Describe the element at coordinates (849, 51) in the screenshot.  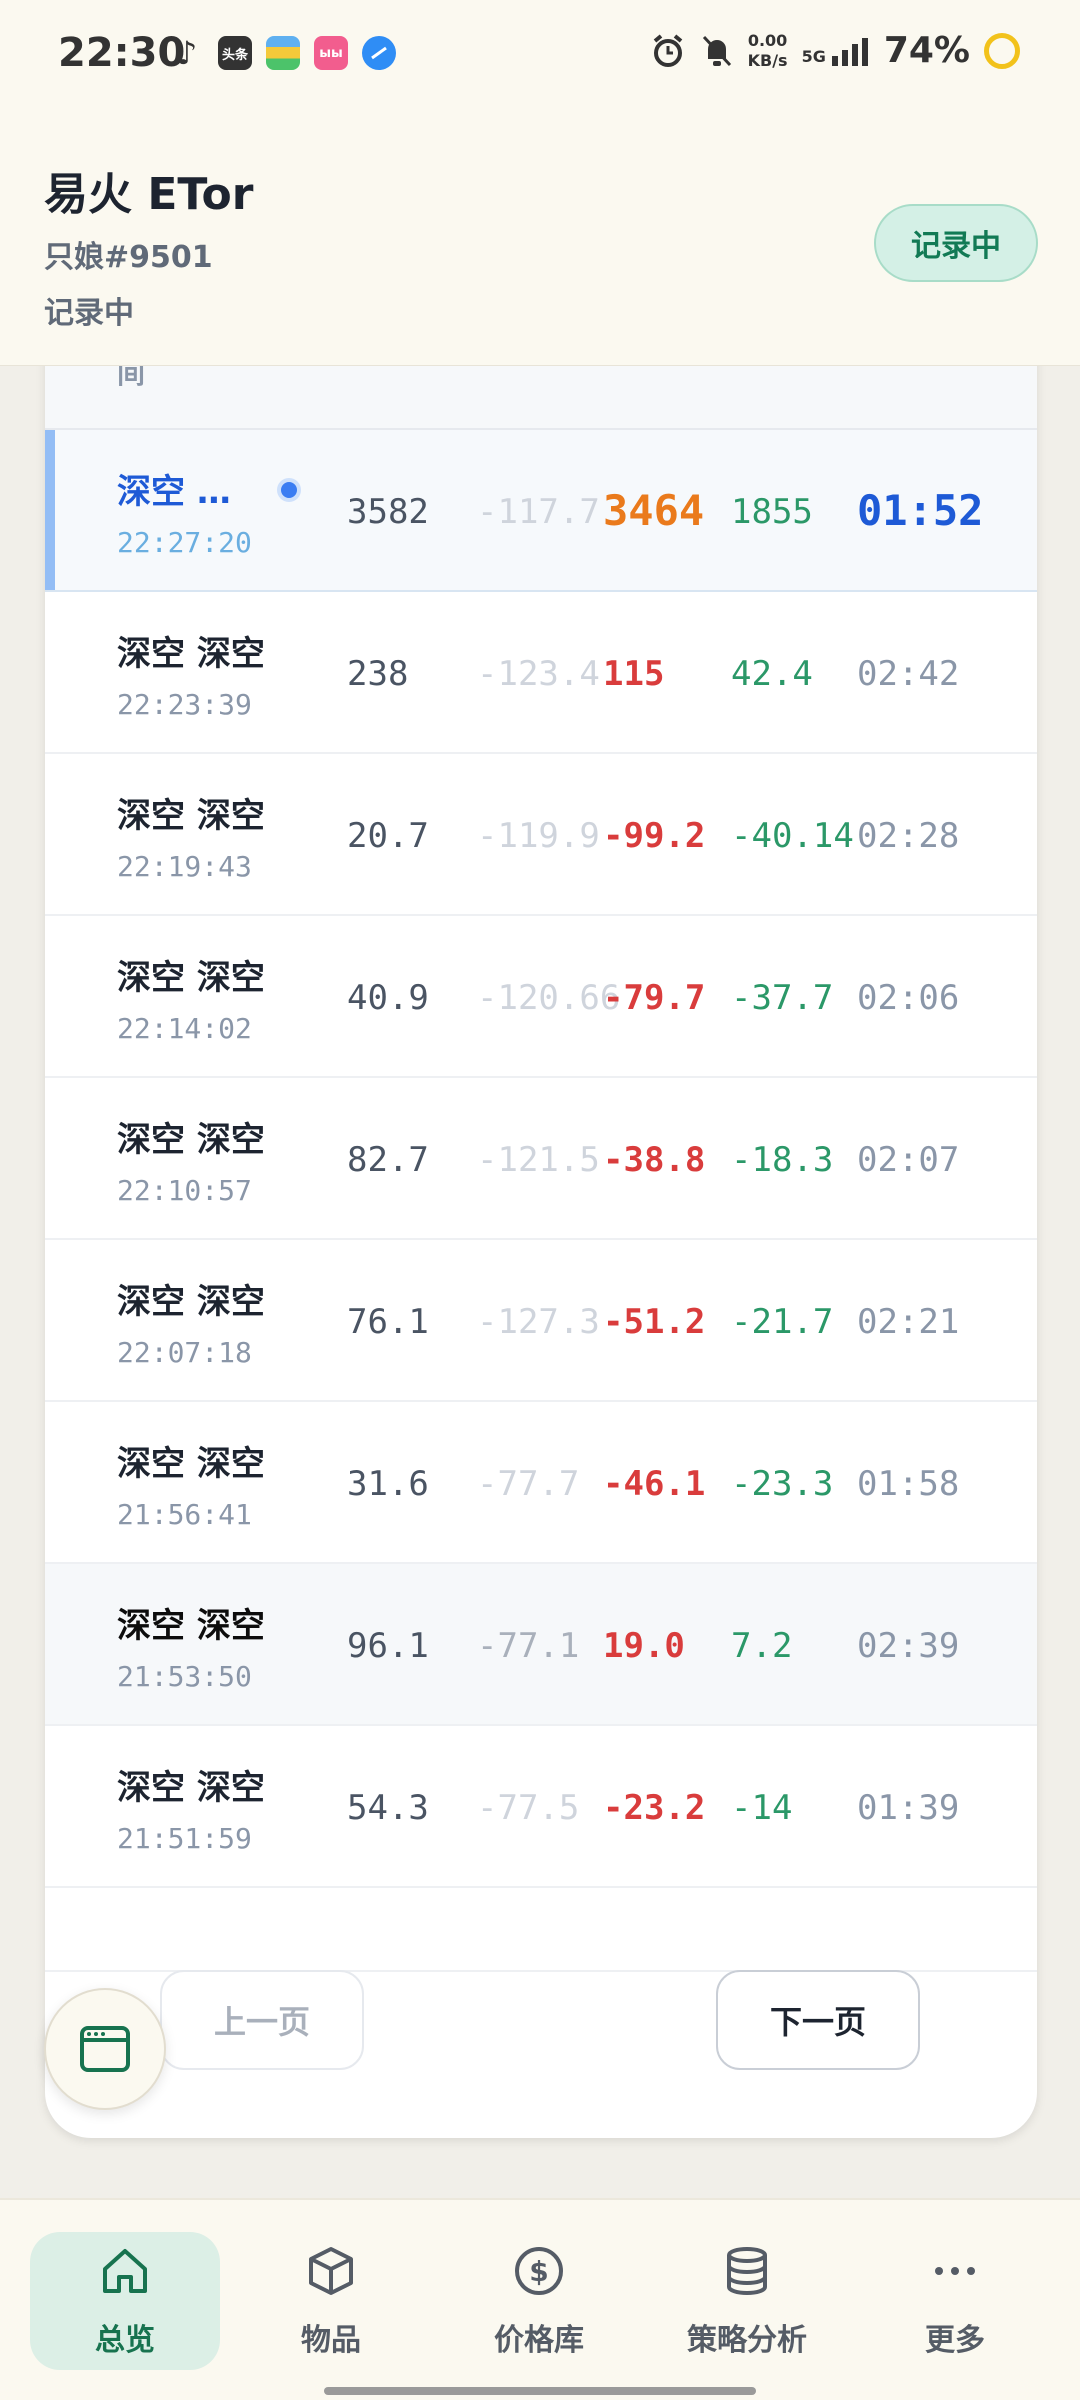
I see `signal-icon` at that location.